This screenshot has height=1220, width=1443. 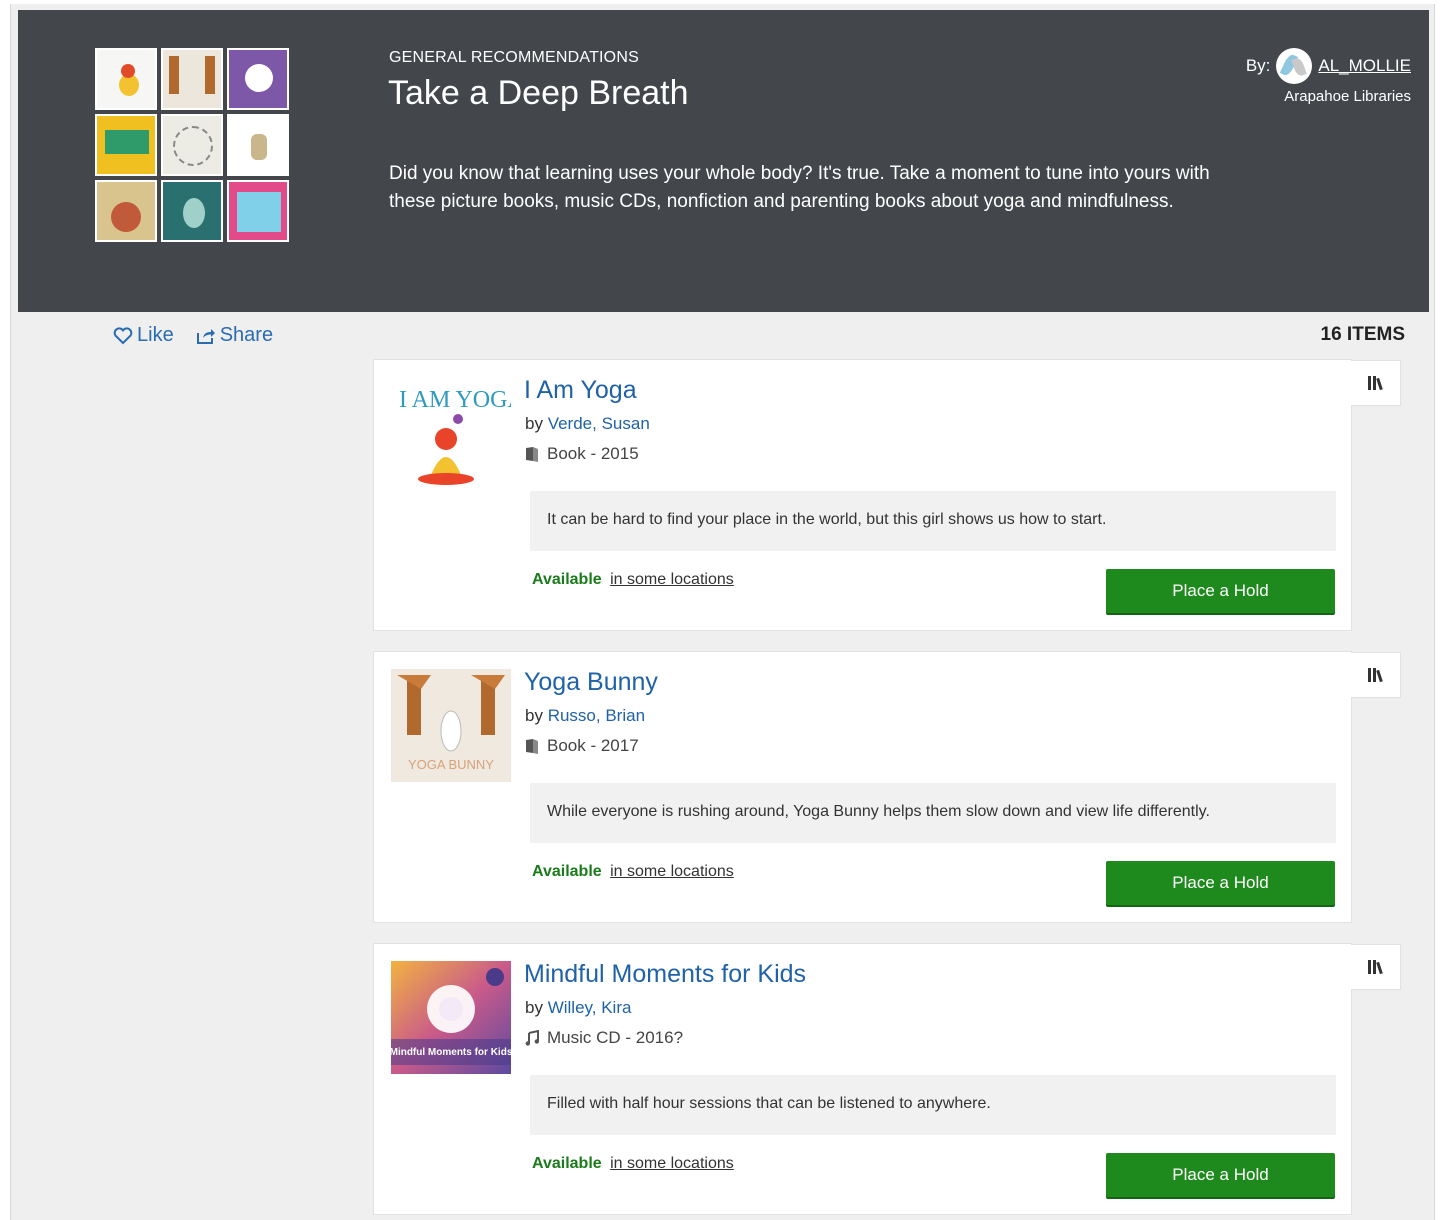 I want to click on item-author: by Verde, Susan, so click(x=587, y=424).